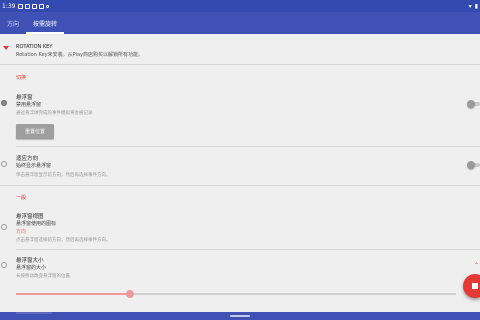 This screenshot has height=320, width=480. What do you see at coordinates (63, 175) in the screenshot?
I see `adapt-orientation-desc: 单击悬浮窗显示前方向，然后再选择事件方向。` at bounding box center [63, 175].